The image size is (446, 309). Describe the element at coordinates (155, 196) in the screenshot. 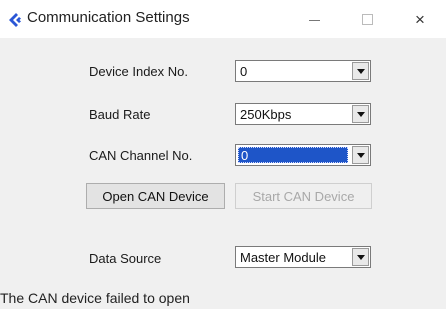

I see `open-can-device-button: Open CAN Device` at that location.